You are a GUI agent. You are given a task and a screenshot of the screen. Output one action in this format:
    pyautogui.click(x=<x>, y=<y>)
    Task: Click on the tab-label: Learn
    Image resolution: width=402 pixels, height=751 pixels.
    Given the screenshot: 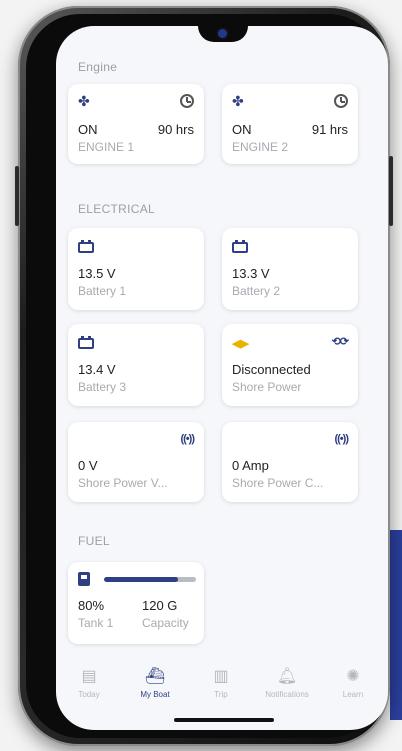 What is the action you would take?
    pyautogui.click(x=353, y=694)
    